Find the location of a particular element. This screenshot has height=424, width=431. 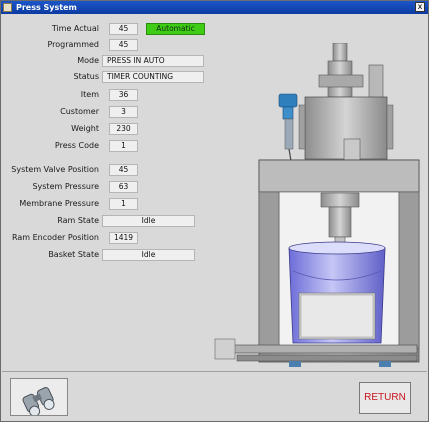

status-label: Status is located at coordinates (86, 76).